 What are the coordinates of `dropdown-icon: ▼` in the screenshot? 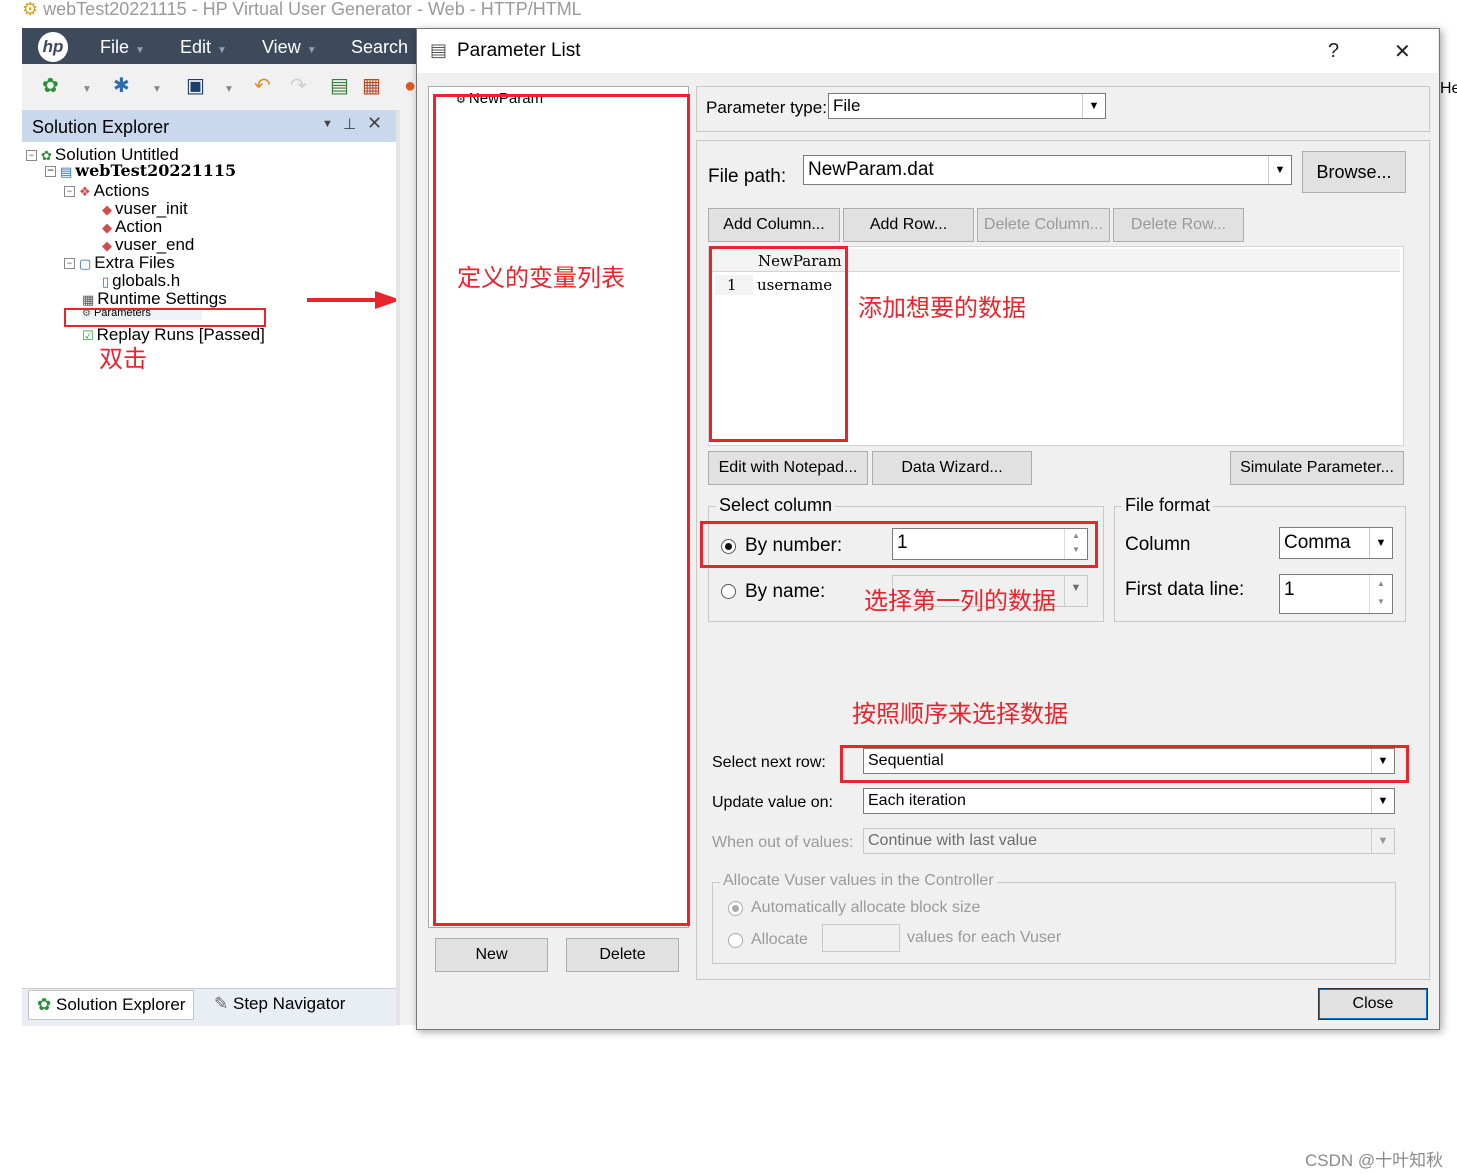 It's located at (327, 124).